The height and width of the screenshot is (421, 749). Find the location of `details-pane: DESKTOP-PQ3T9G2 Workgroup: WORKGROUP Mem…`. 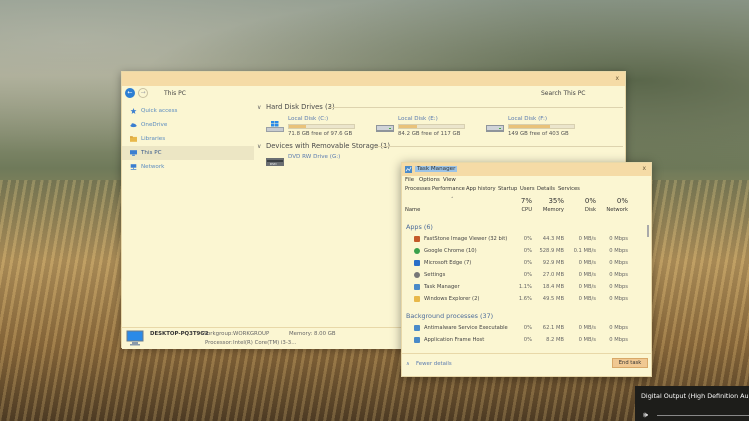

details-pane: DESKTOP-PQ3T9G2 Workgroup: WORKGROUP Mem… is located at coordinates (262, 338).